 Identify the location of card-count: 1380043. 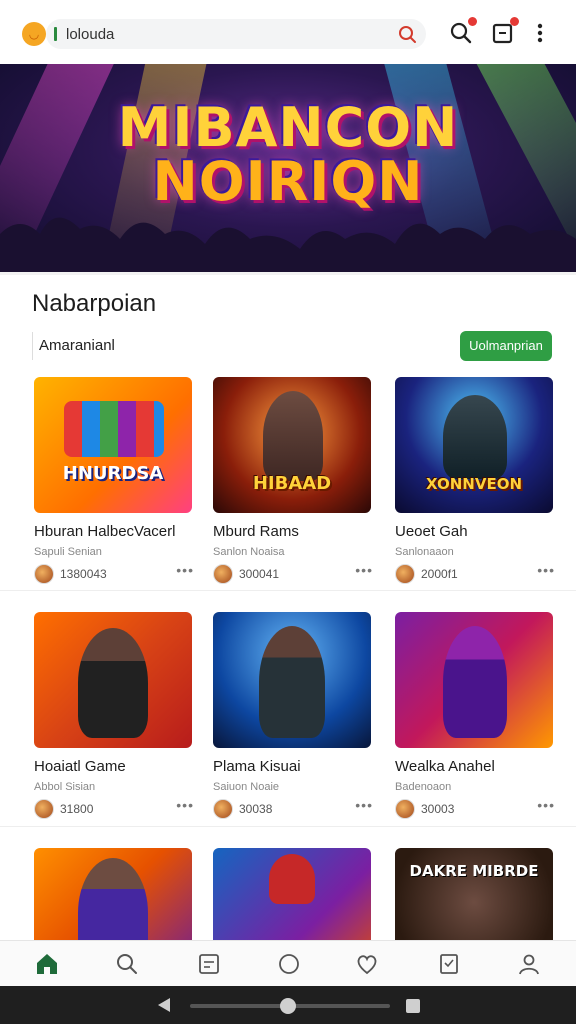
(83, 574).